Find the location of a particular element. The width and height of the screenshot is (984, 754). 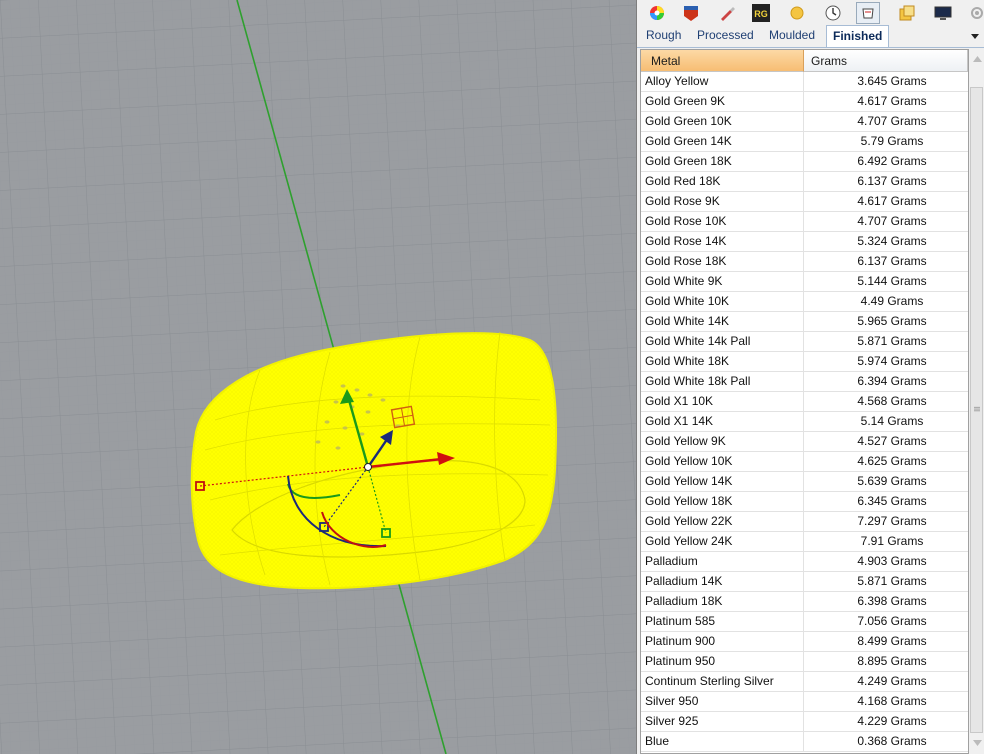

table-row: Gold White 18K 5.974 Grams is located at coordinates (804, 362).